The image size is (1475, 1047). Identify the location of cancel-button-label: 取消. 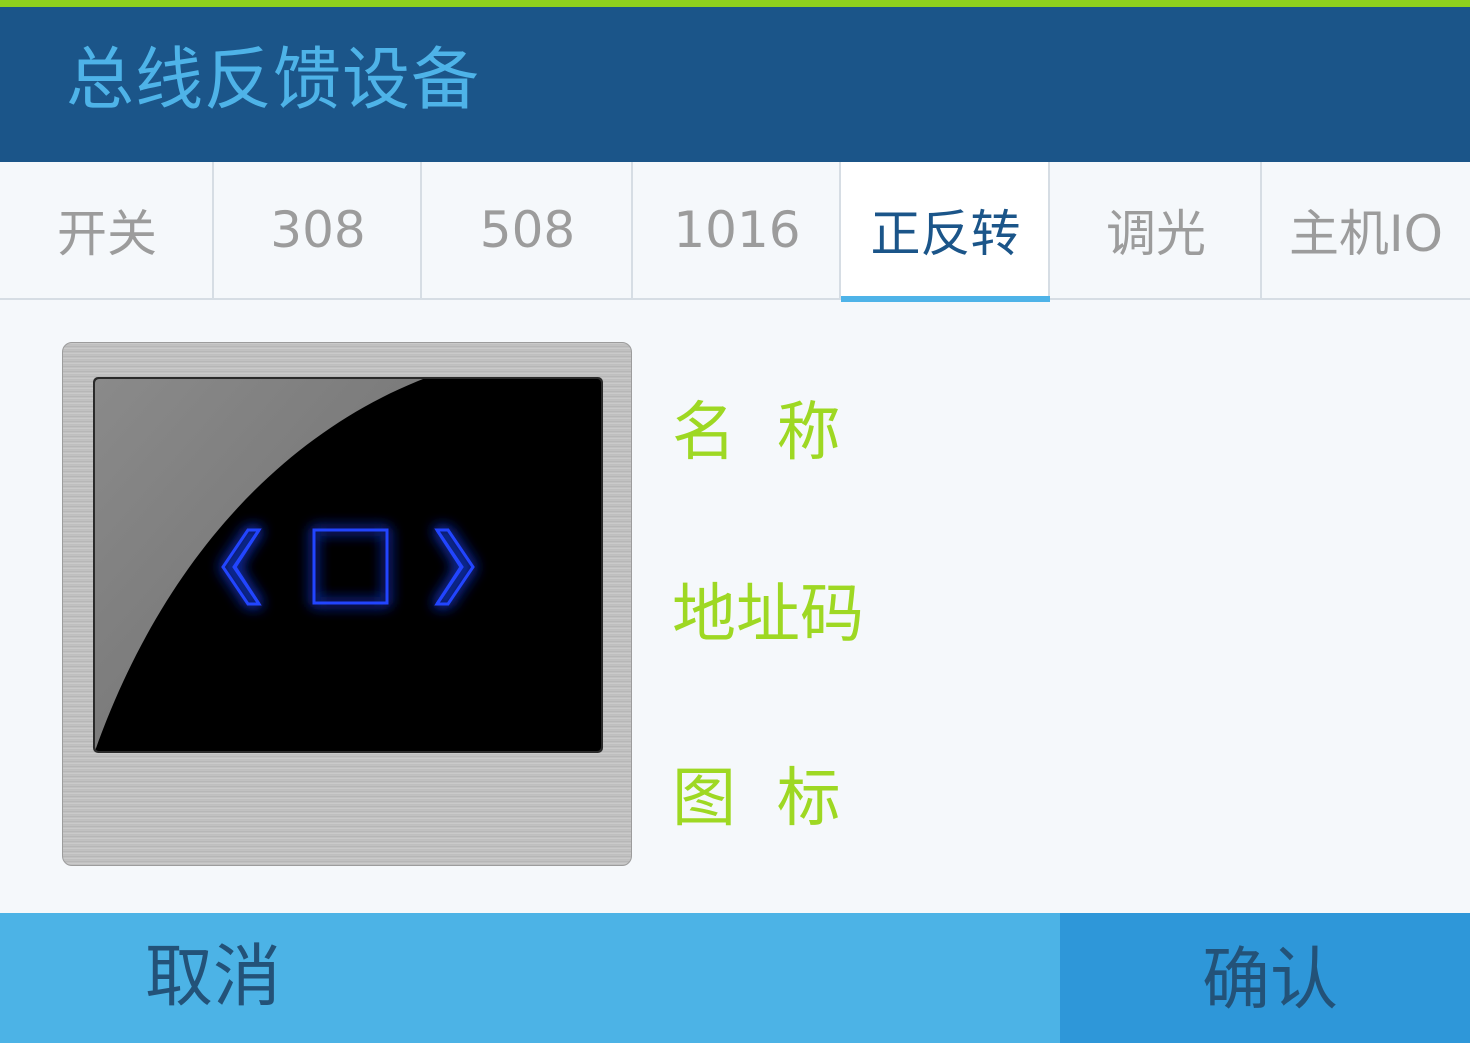
(213, 977).